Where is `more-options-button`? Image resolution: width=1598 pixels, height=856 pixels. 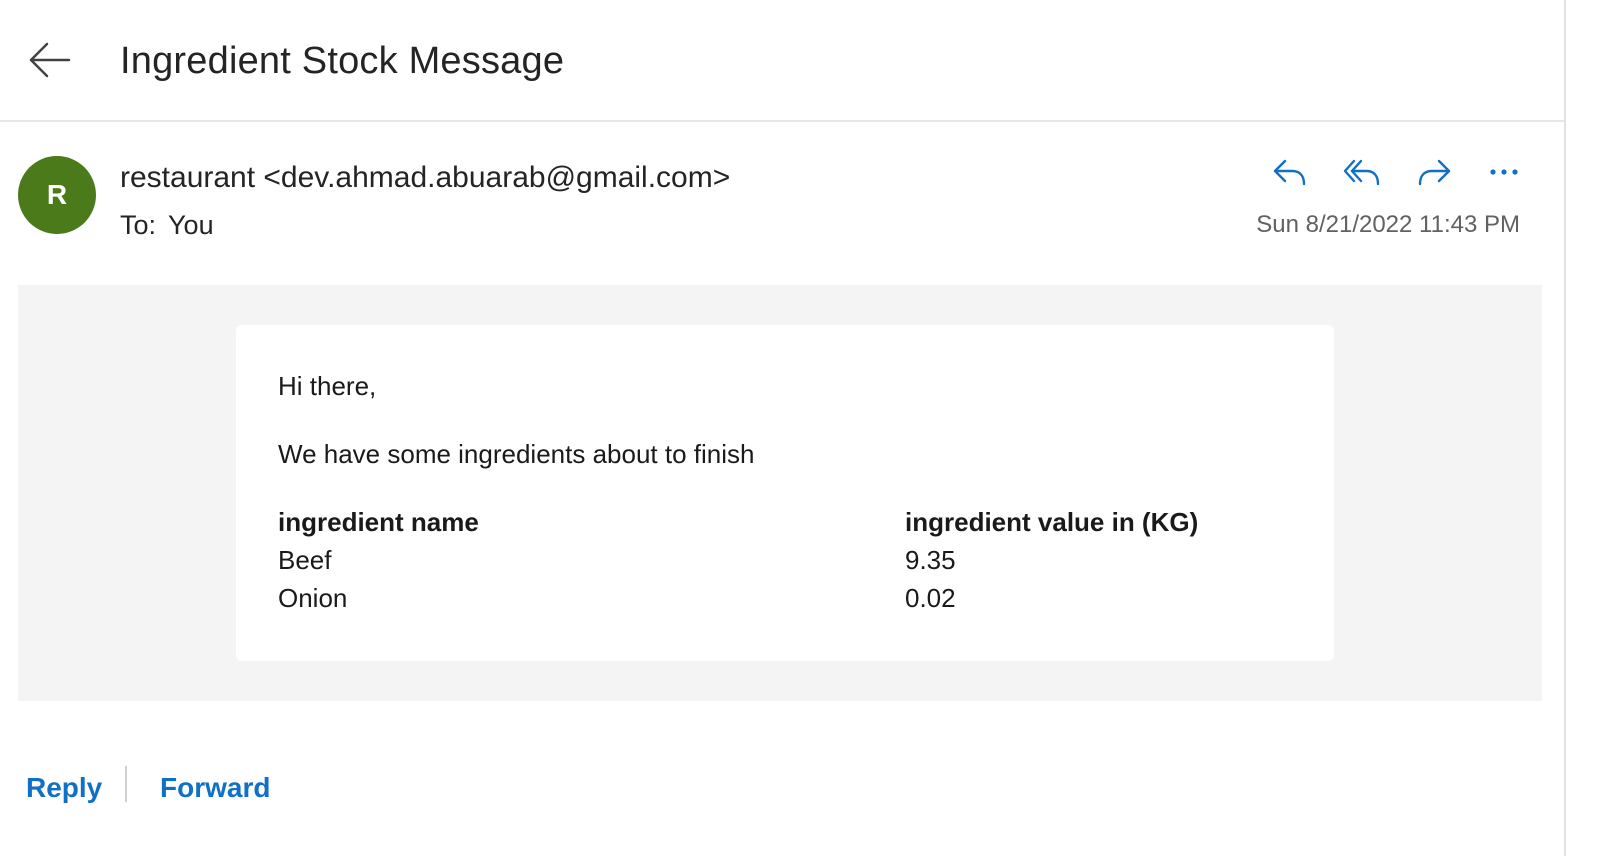
more-options-button is located at coordinates (1504, 172).